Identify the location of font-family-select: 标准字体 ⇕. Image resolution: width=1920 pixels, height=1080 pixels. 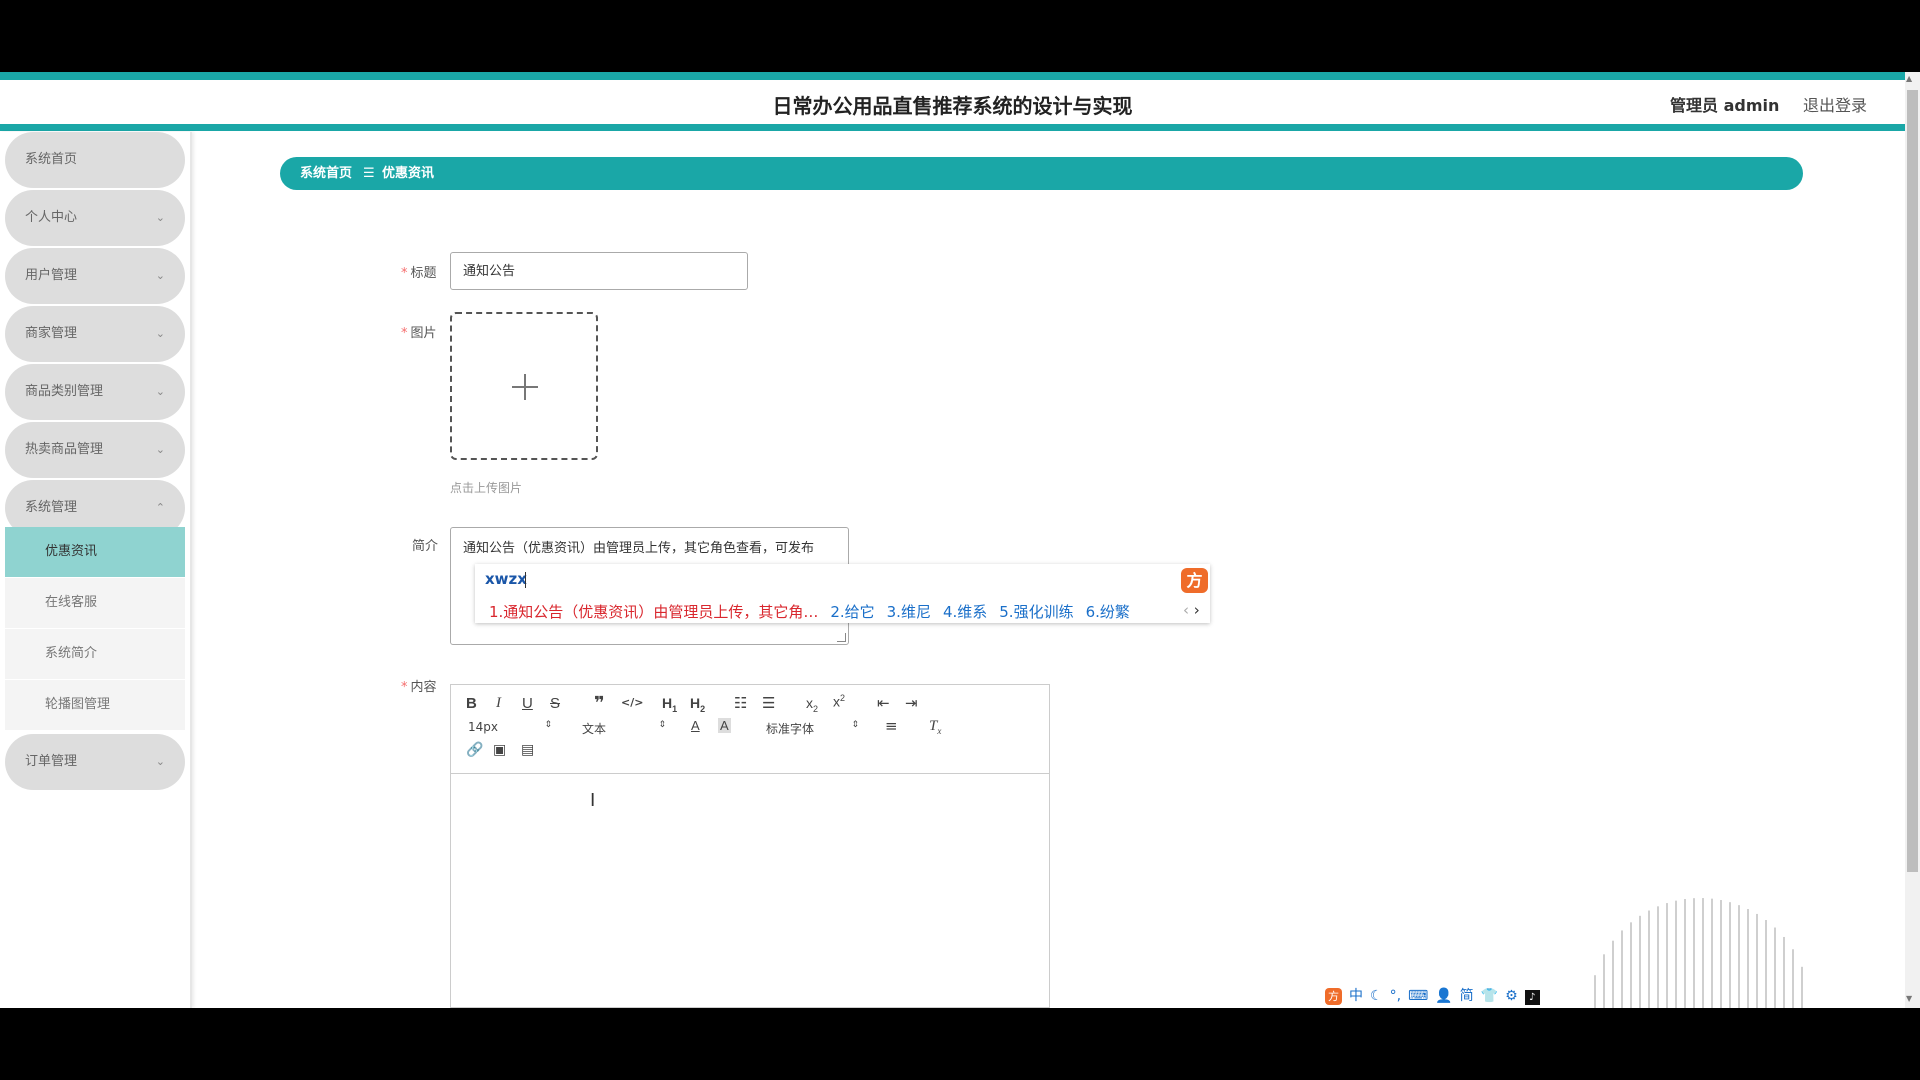
(812, 728).